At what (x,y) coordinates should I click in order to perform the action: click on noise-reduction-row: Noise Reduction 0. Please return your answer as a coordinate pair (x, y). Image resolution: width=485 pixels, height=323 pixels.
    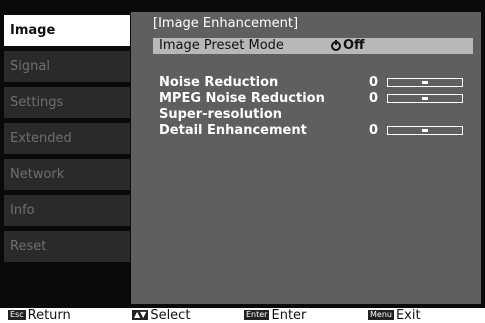
    Looking at the image, I should click on (313, 83).